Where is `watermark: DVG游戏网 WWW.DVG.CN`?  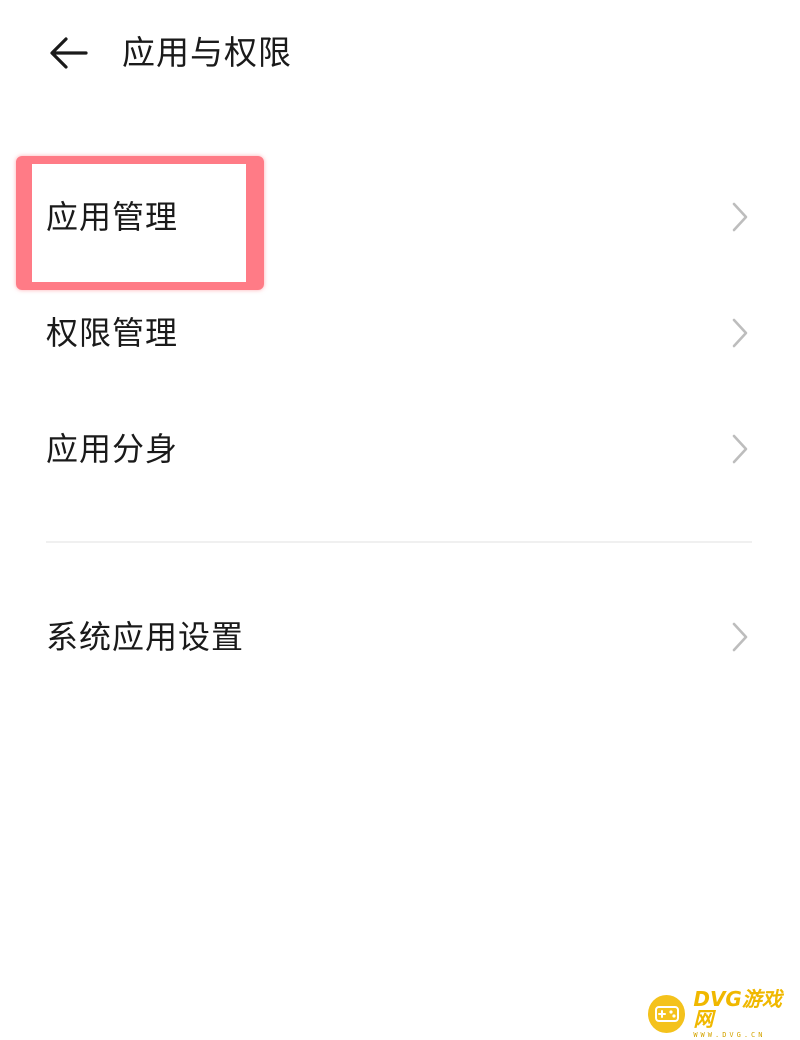 watermark: DVG游戏网 WWW.DVG.CN is located at coordinates (724, 1014).